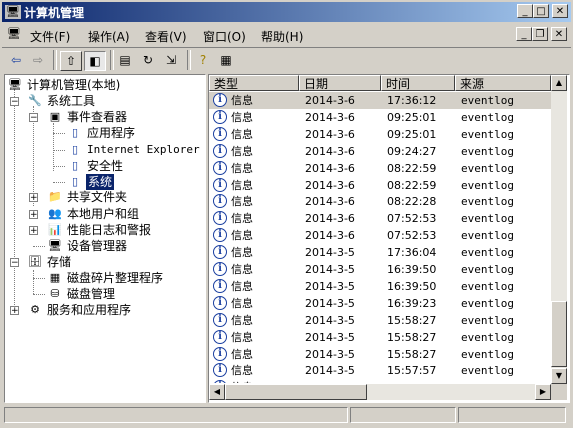 The height and width of the screenshot is (428, 573). What do you see at coordinates (226, 60) in the screenshot?
I see `show-action-pane-icon: ▦` at bounding box center [226, 60].